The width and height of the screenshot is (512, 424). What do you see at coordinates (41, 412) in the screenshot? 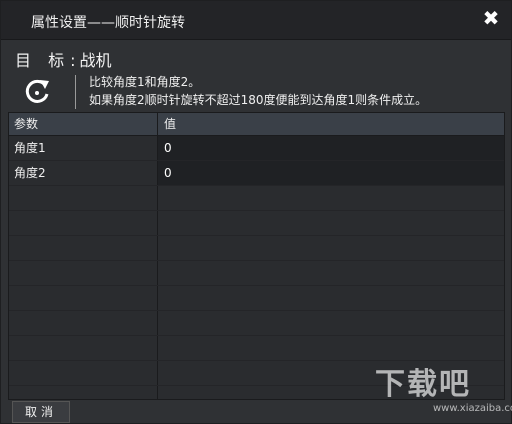
I see `cancel-button: 取消` at bounding box center [41, 412].